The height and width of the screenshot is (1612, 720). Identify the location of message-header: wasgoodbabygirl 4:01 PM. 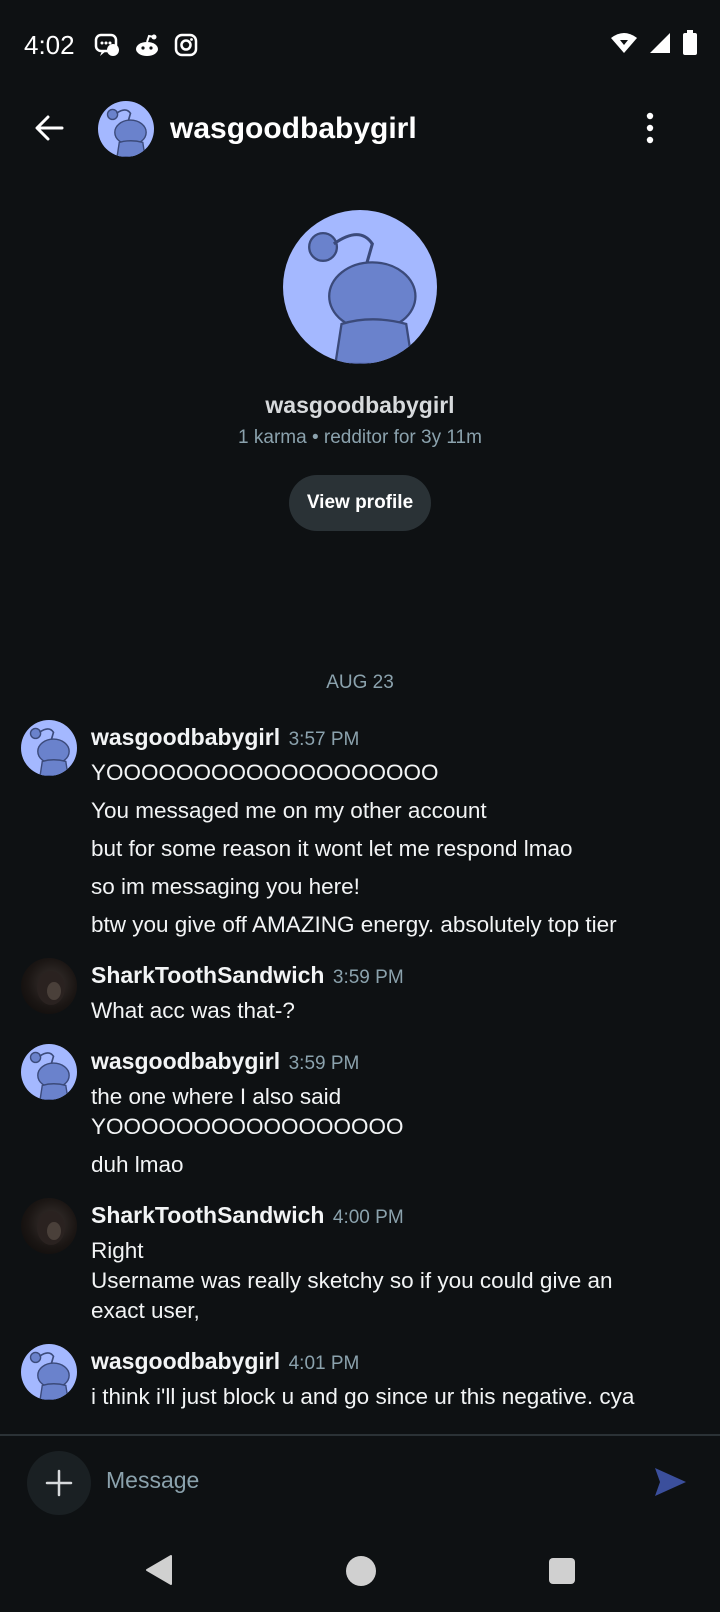
(225, 1361).